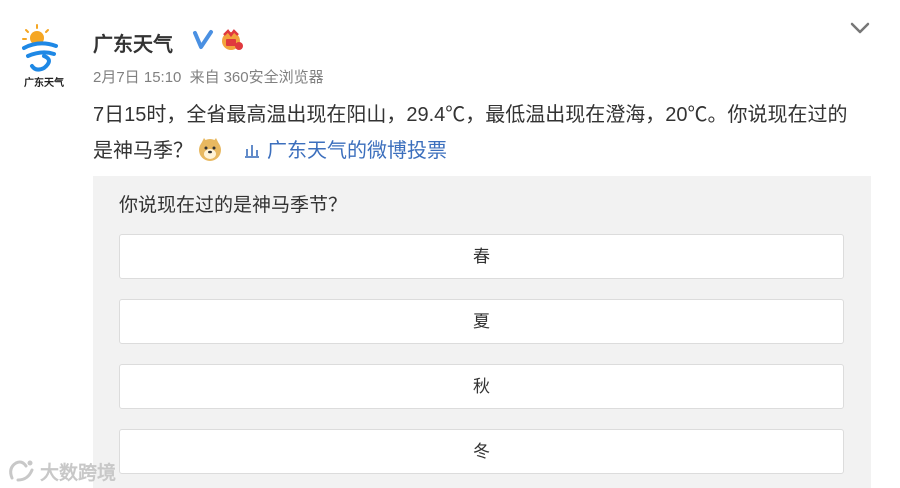  I want to click on source-prefix: 来自, so click(204, 77).